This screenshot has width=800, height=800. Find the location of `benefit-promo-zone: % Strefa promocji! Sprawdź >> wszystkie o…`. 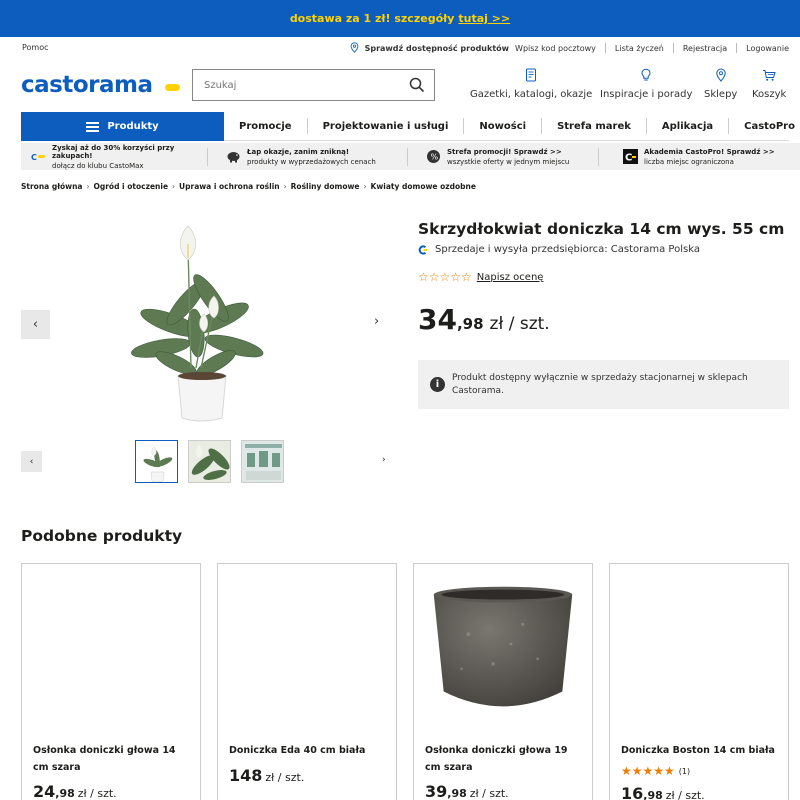

benefit-promo-zone: % Strefa promocji! Sprawdź >> wszystkie o… is located at coordinates (503, 156).